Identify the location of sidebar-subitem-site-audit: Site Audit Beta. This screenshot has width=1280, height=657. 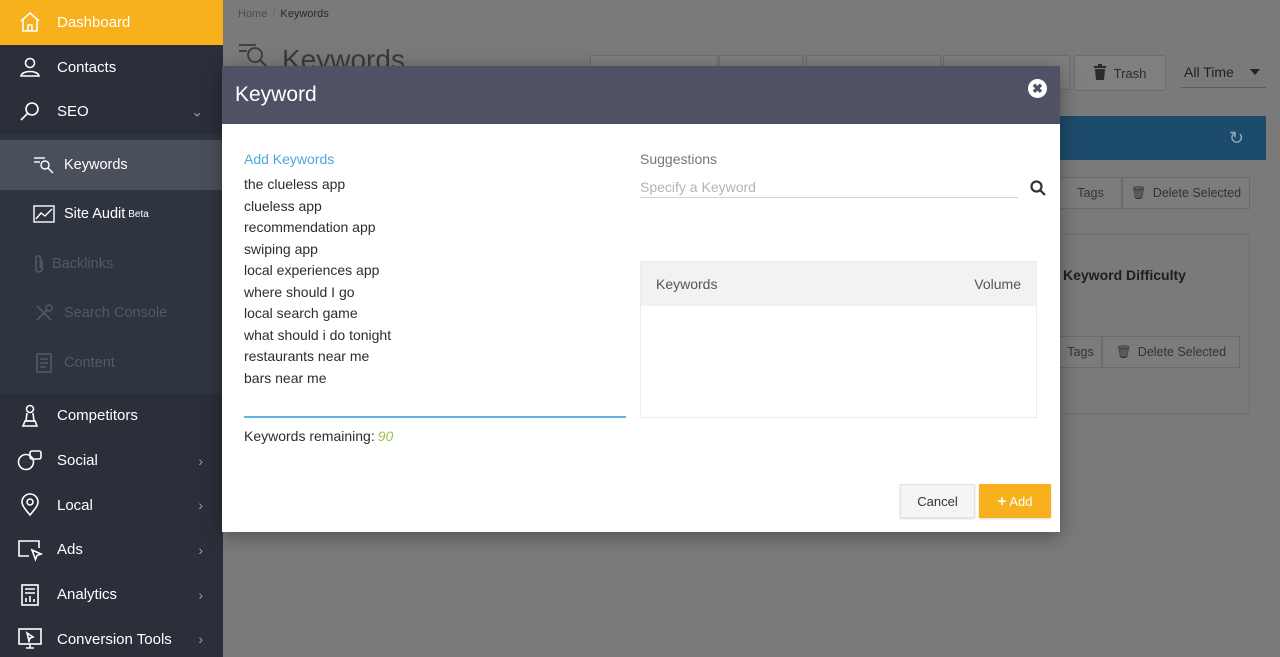
(111, 214).